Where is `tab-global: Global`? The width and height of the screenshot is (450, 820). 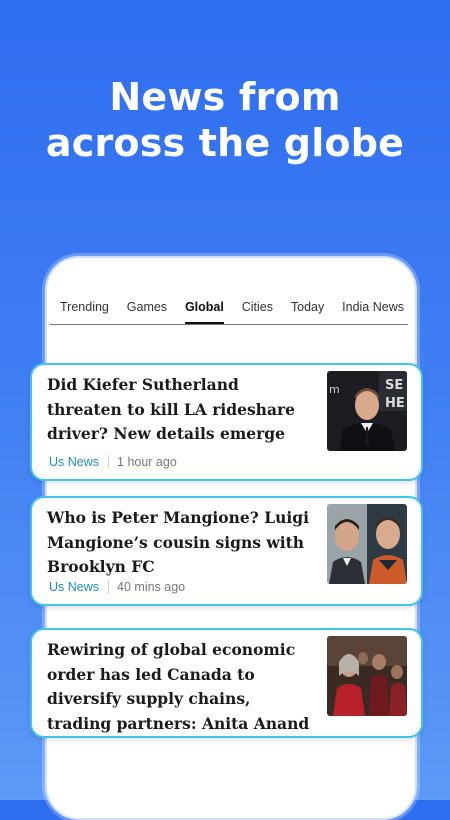
tab-global: Global is located at coordinates (204, 309).